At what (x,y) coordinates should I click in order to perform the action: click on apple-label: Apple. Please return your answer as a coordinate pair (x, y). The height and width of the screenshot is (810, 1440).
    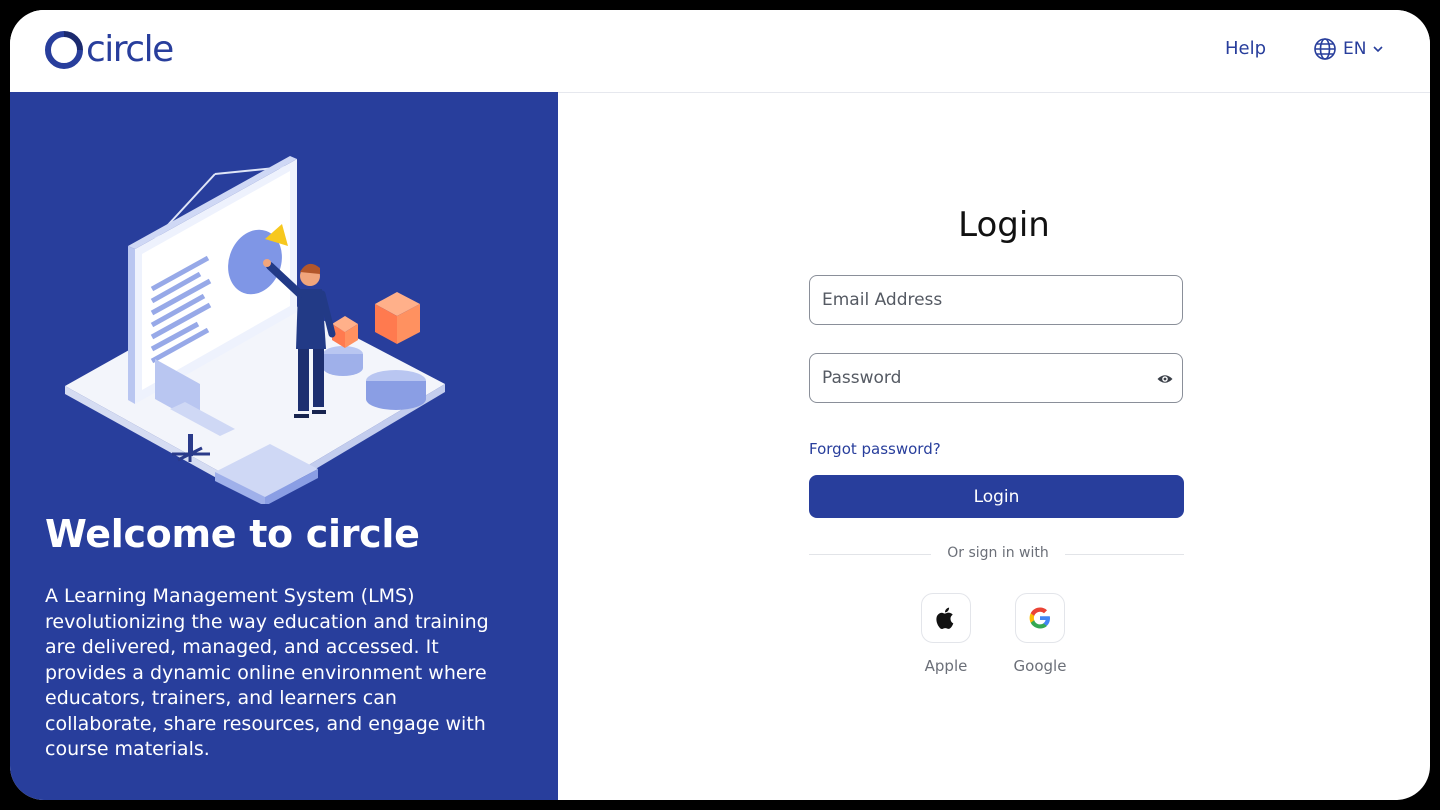
    Looking at the image, I should click on (946, 666).